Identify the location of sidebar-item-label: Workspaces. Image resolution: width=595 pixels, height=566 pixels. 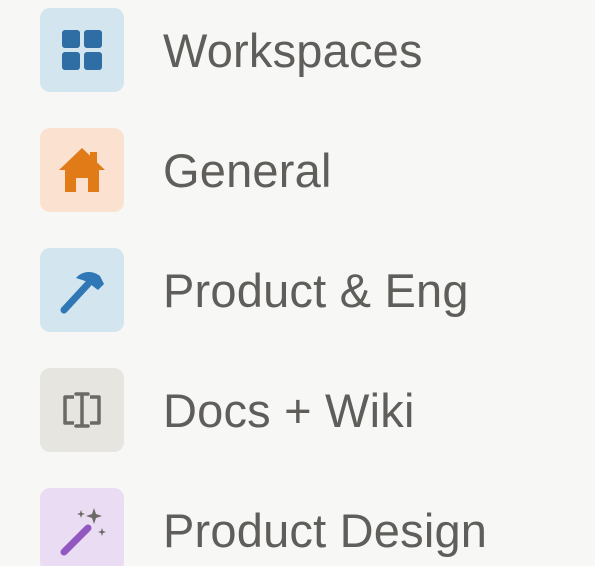
(293, 50).